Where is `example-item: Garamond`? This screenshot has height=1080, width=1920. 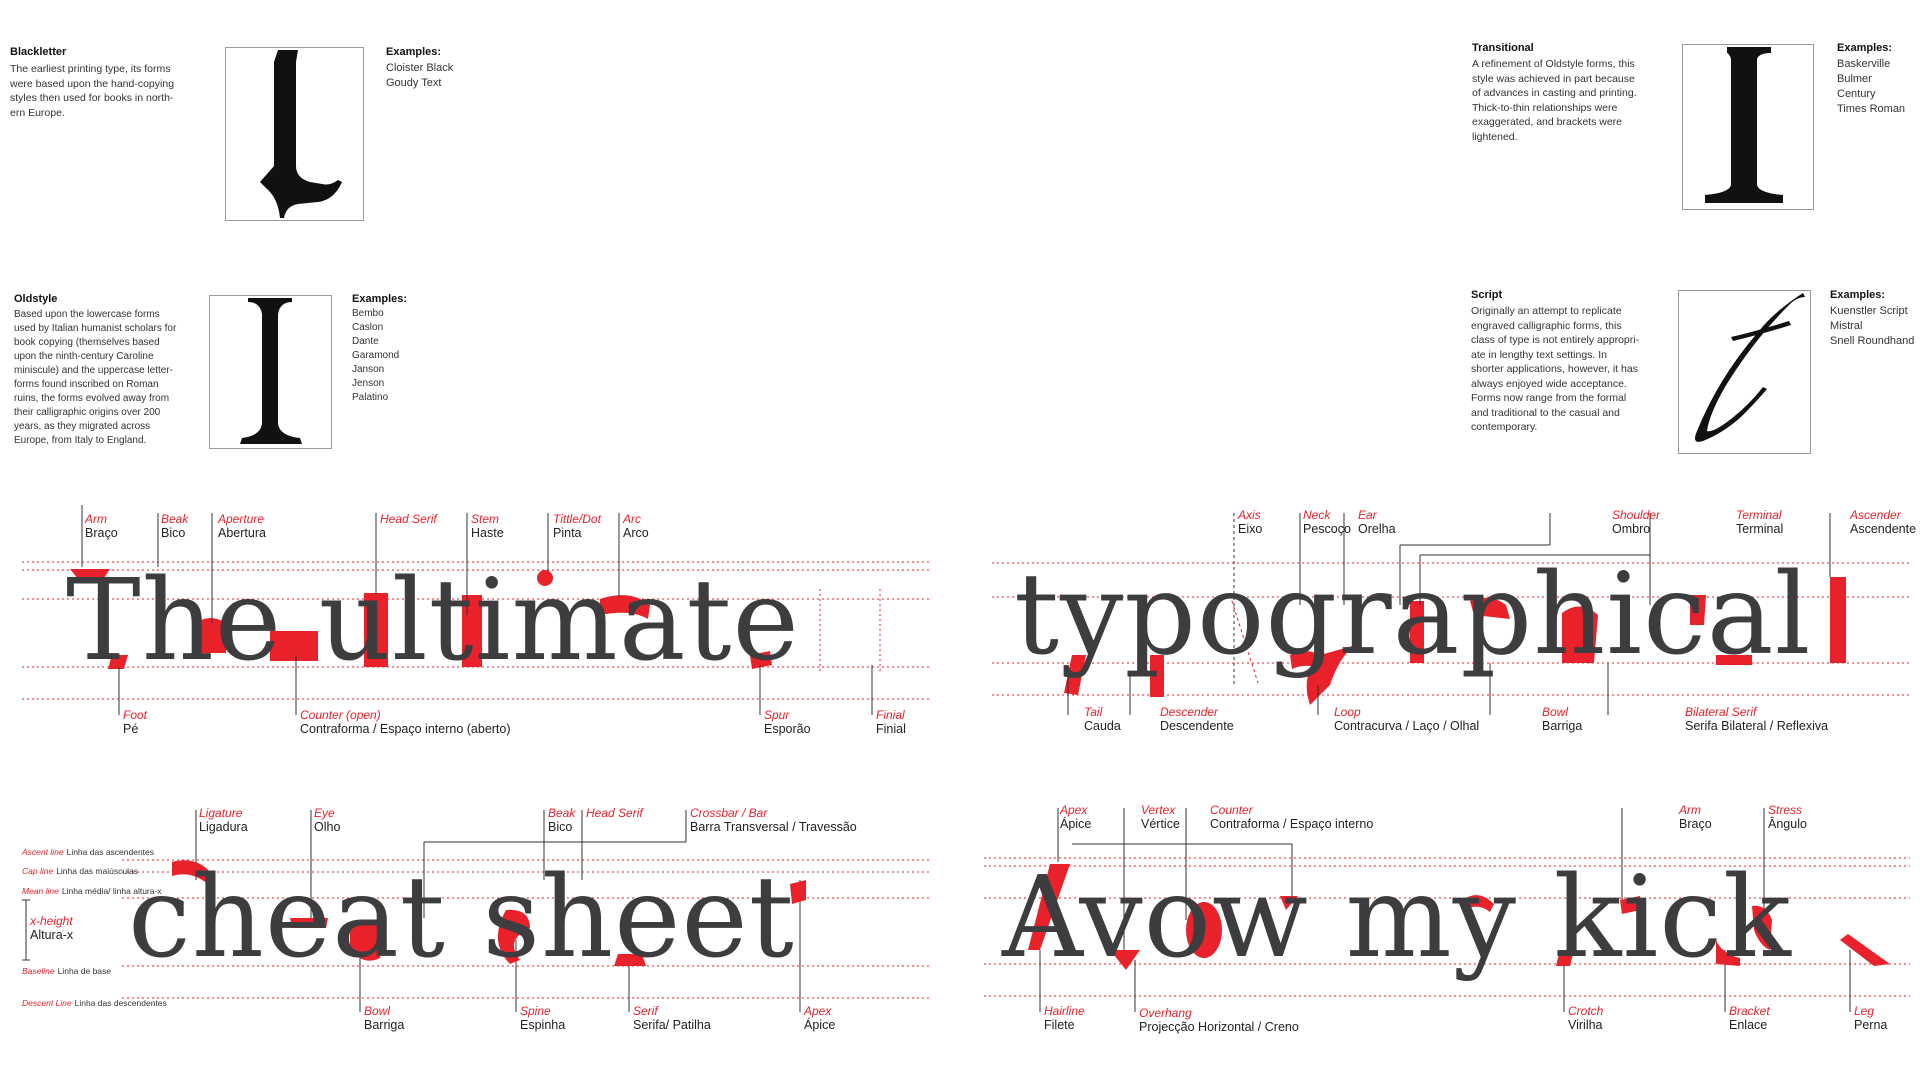 example-item: Garamond is located at coordinates (376, 355).